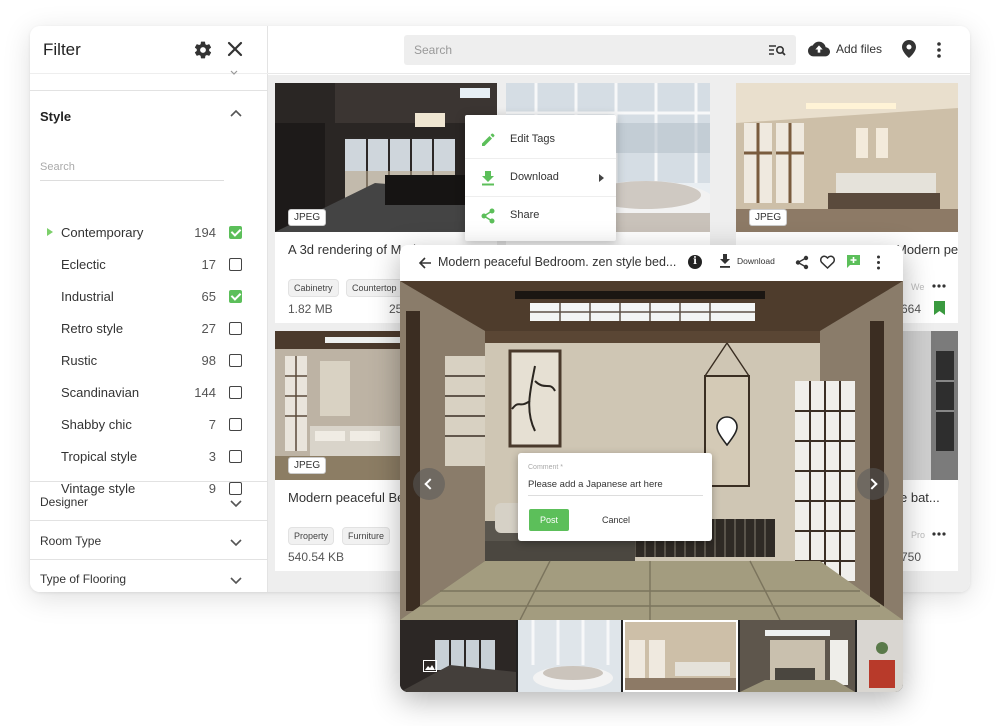 The height and width of the screenshot is (726, 1000). Describe the element at coordinates (149, 541) in the screenshot. I see `room-type-filter-section: Room Type` at that location.